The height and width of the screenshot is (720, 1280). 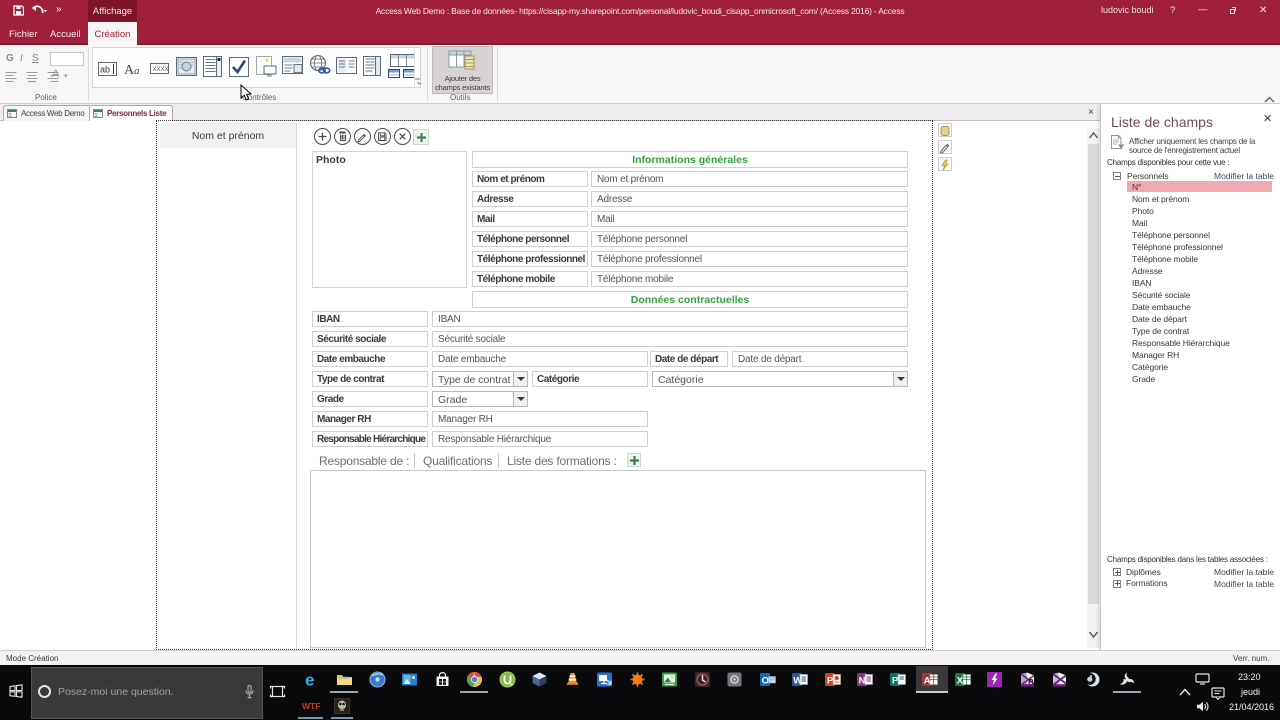 I want to click on svg-text: e, so click(x=309, y=679).